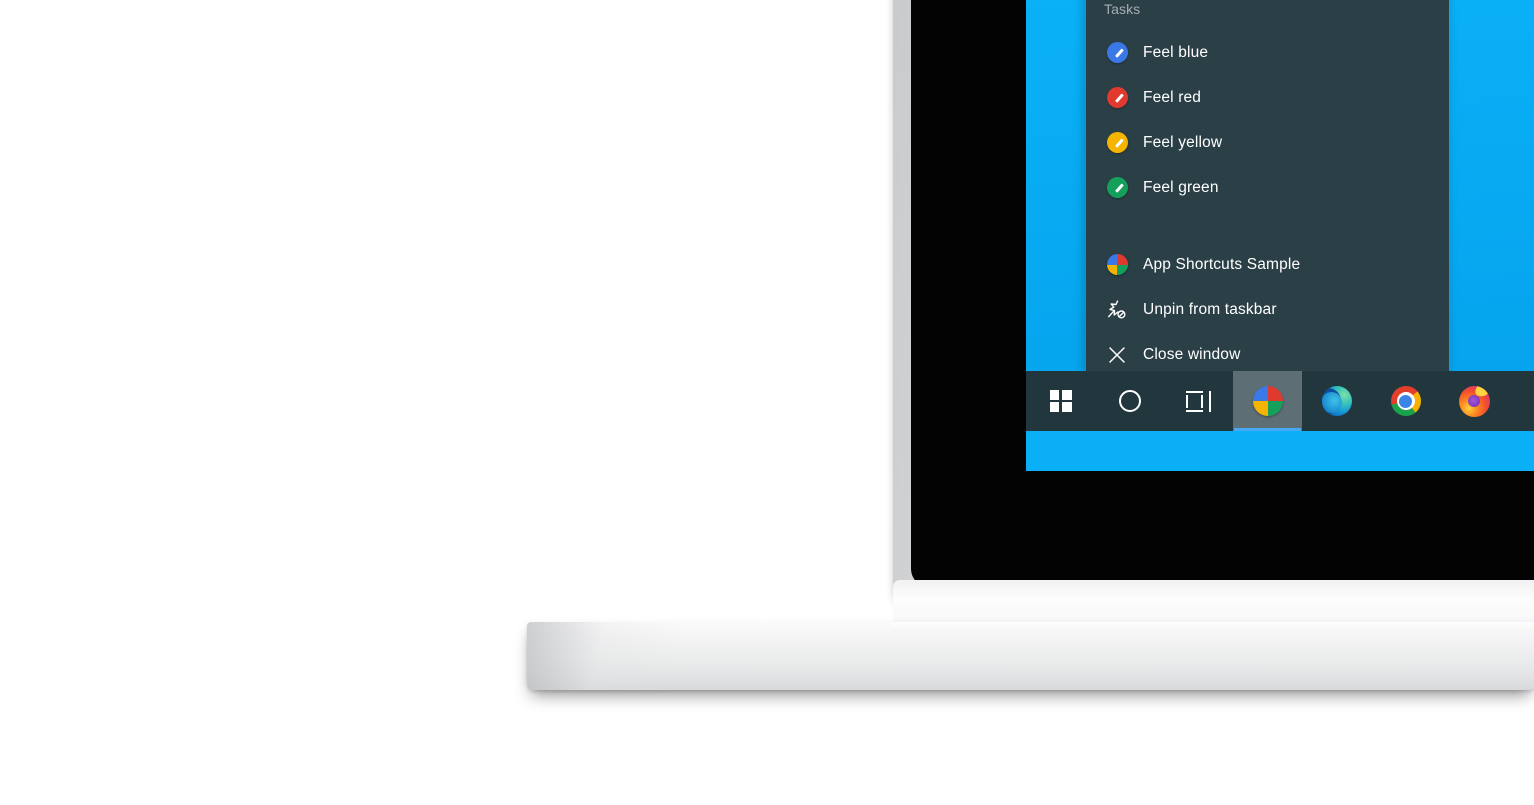 The width and height of the screenshot is (1534, 805). Describe the element at coordinates (1030, 656) in the screenshot. I see `laptop-base` at that location.